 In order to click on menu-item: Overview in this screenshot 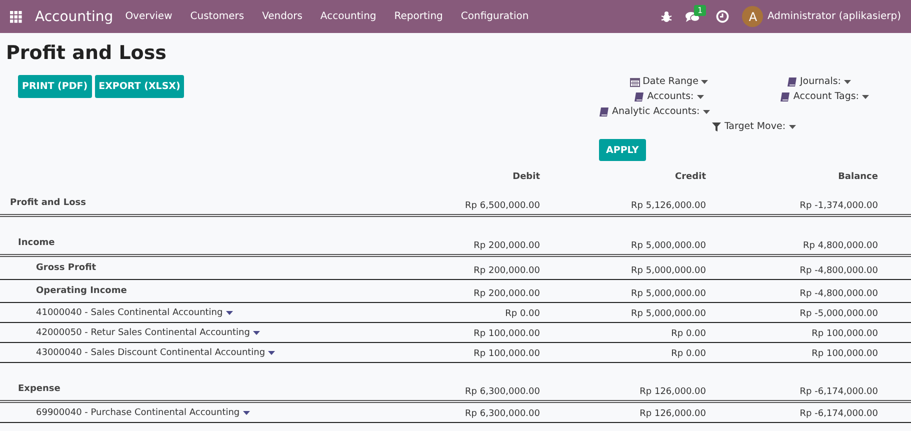, I will do `click(148, 16)`.